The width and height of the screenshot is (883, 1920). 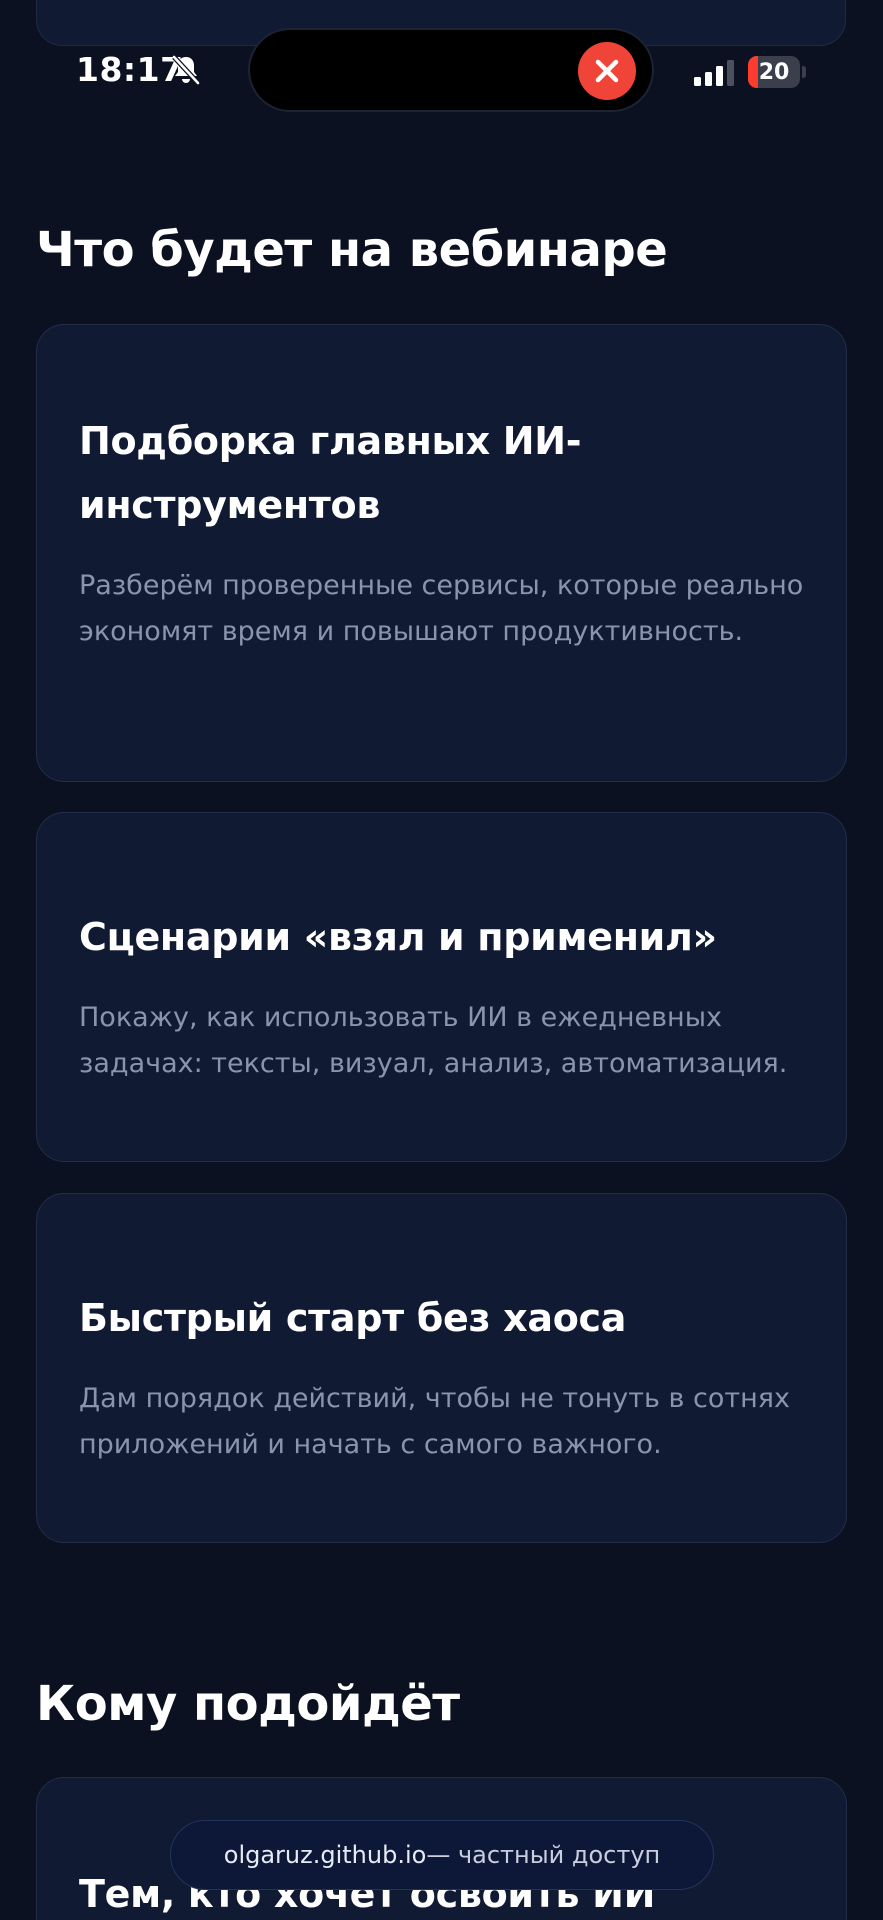 What do you see at coordinates (186, 70) in the screenshot?
I see `bell-slash-icon` at bounding box center [186, 70].